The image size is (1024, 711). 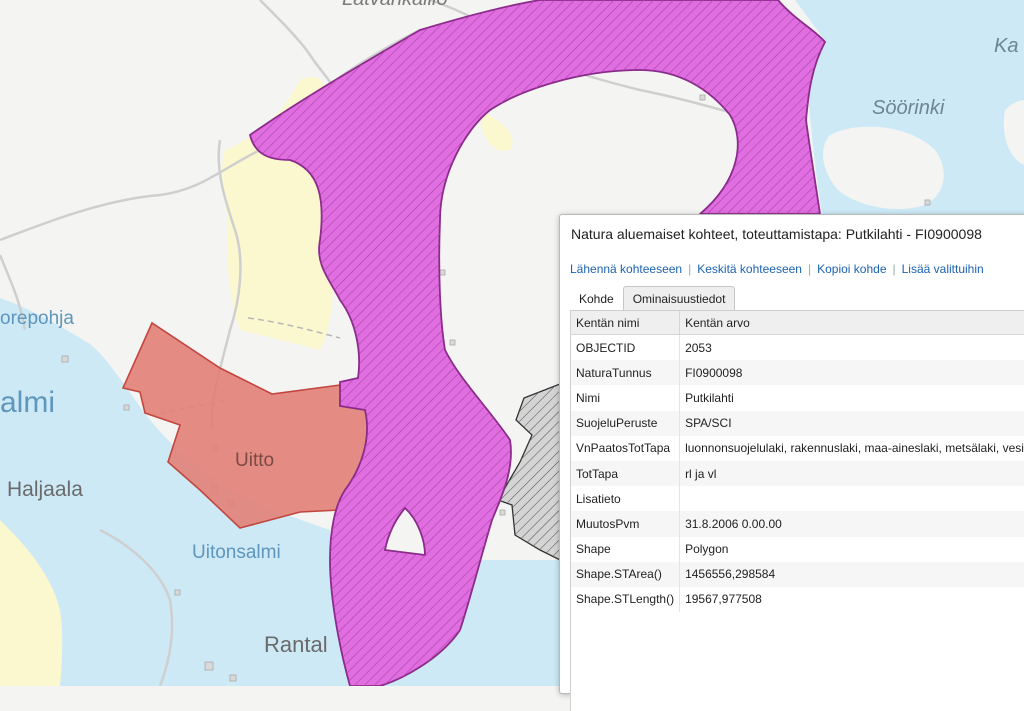 I want to click on table-row: Shape.STLength() 19567,977508, so click(x=797, y=599).